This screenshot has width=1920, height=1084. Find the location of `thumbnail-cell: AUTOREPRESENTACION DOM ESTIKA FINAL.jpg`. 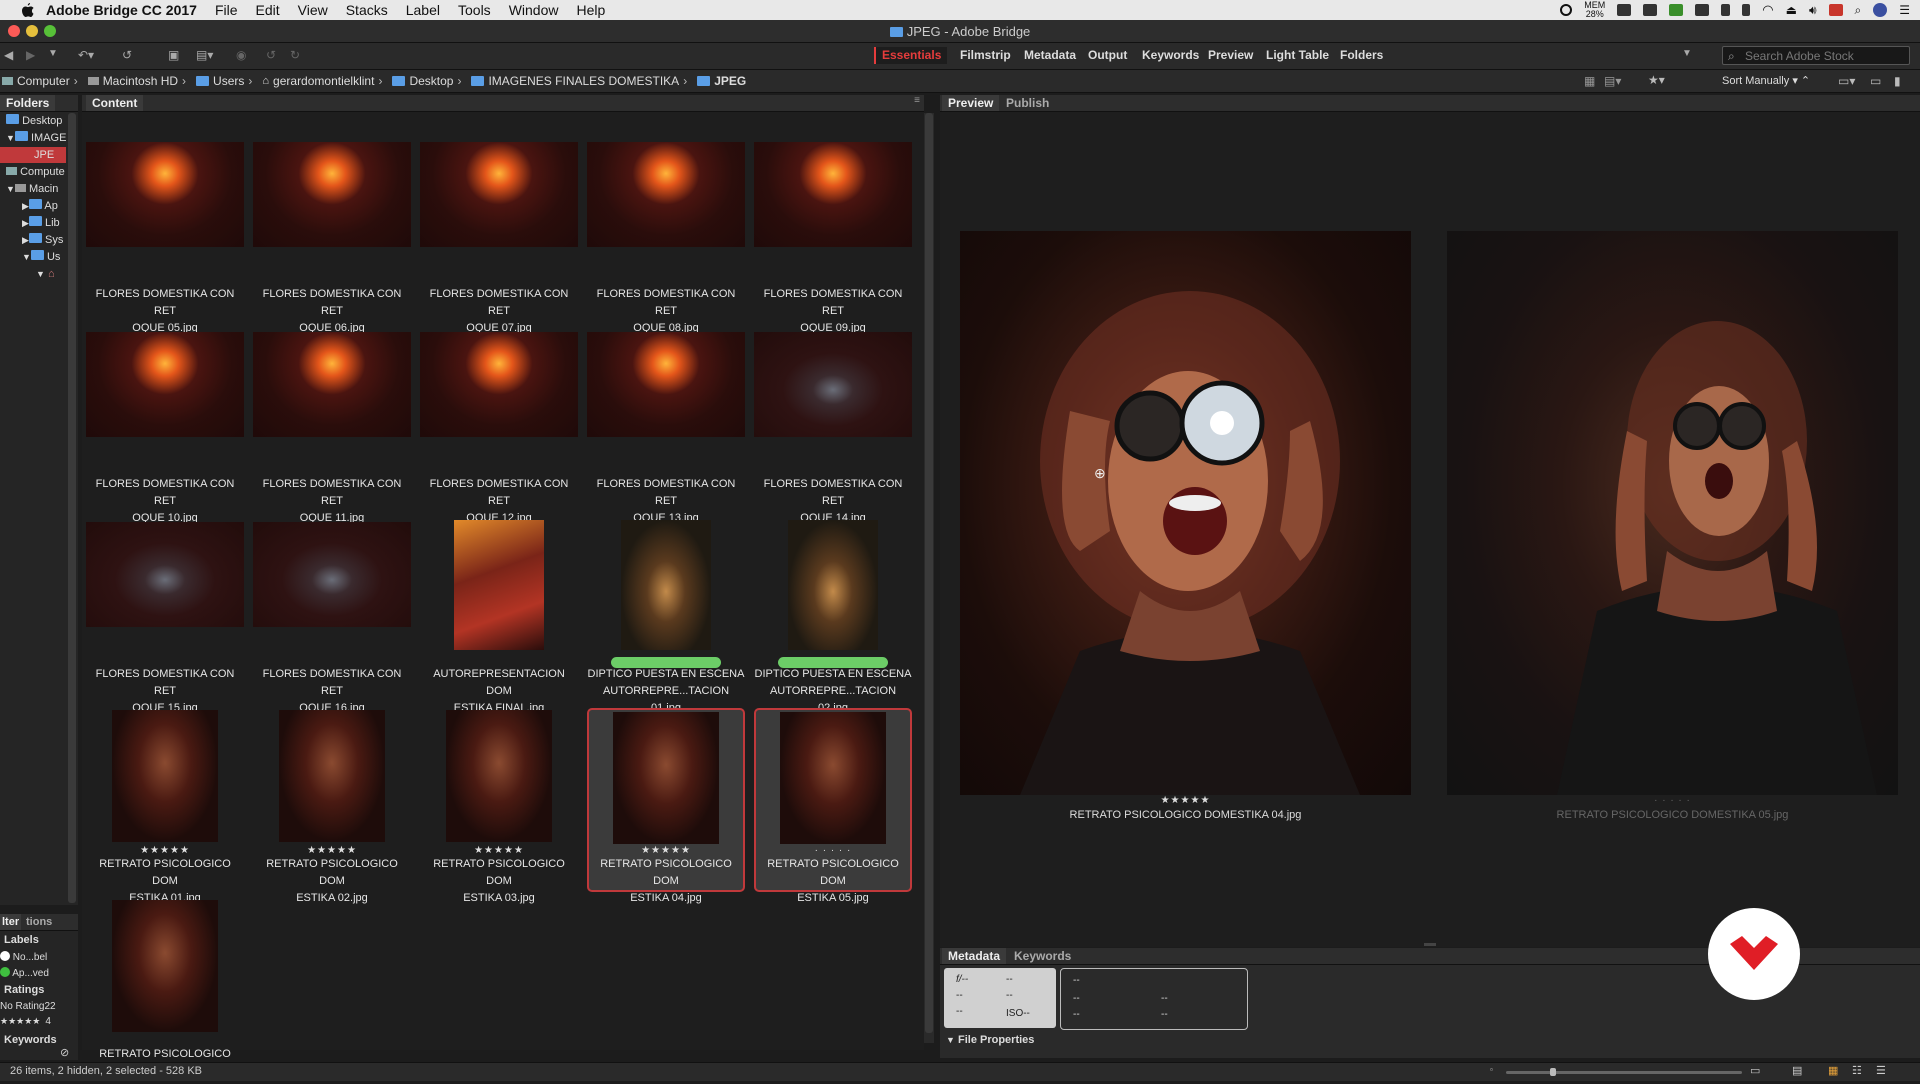

thumbnail-cell: AUTOREPRESENTACION DOM ESTIKA FINAL.jpg is located at coordinates (499, 617).